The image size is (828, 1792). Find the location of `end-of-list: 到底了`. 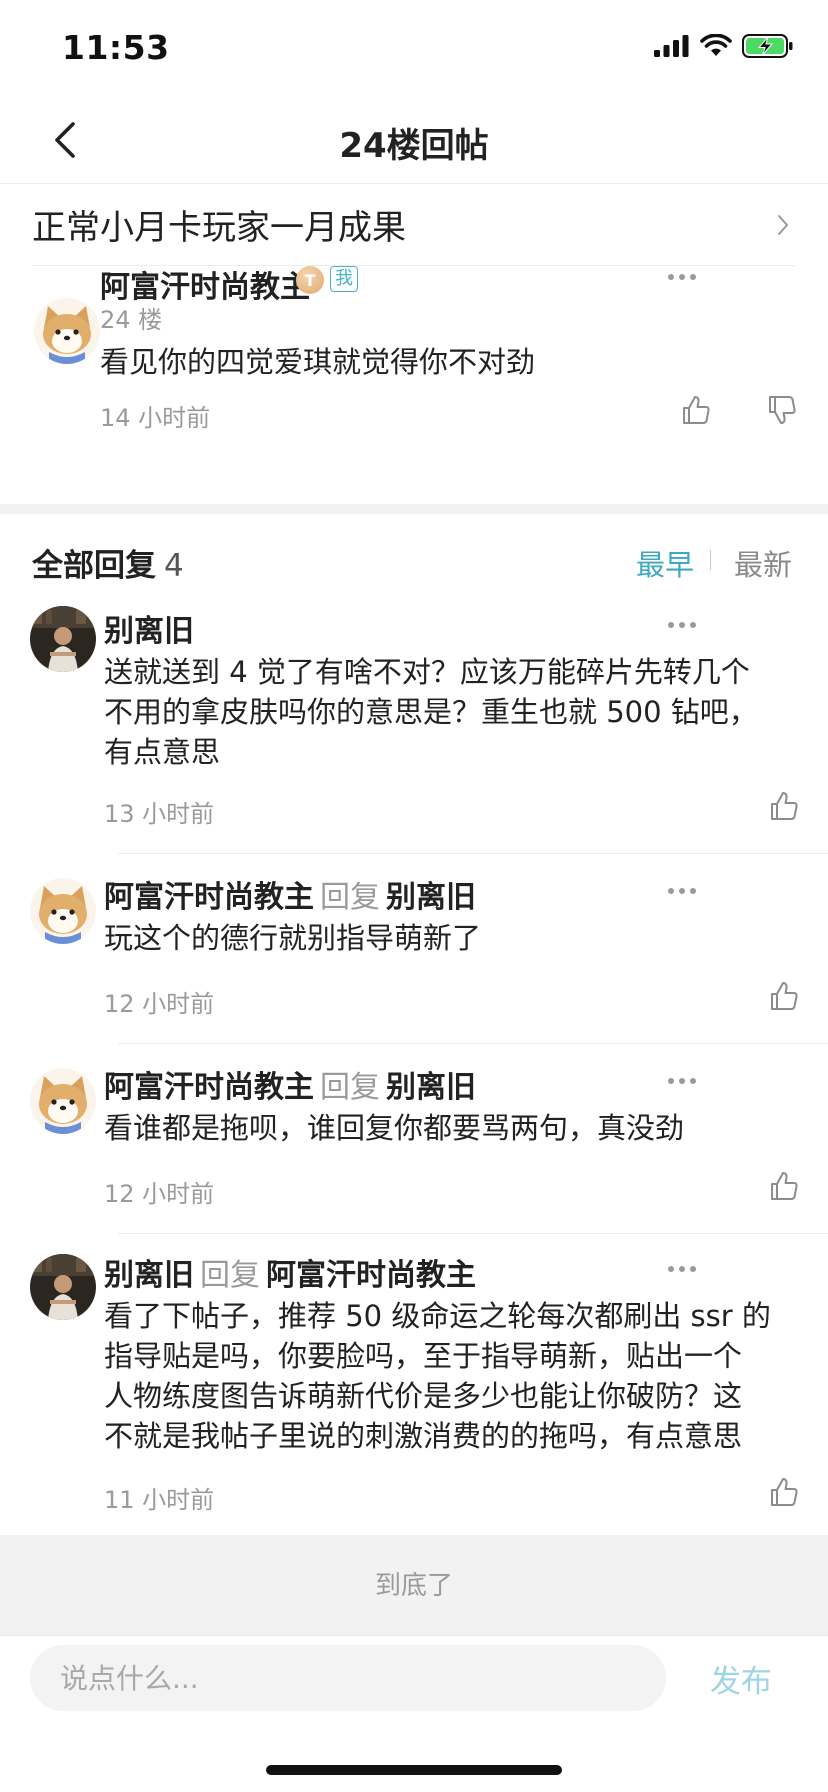

end-of-list: 到底了 is located at coordinates (414, 1585).